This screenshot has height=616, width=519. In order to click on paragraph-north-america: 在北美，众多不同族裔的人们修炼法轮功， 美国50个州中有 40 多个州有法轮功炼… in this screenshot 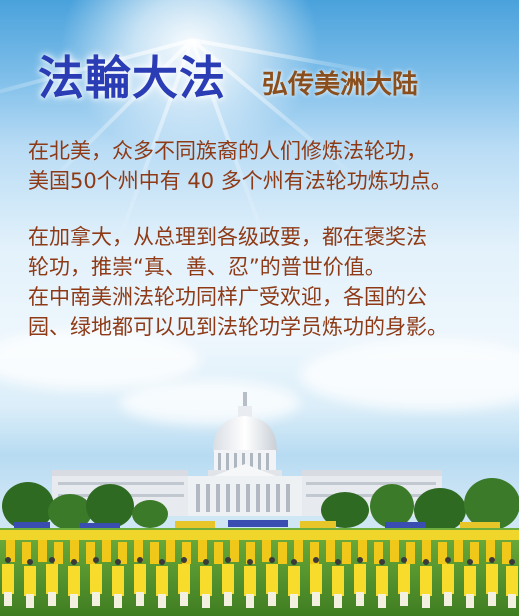, I will do `click(268, 166)`.